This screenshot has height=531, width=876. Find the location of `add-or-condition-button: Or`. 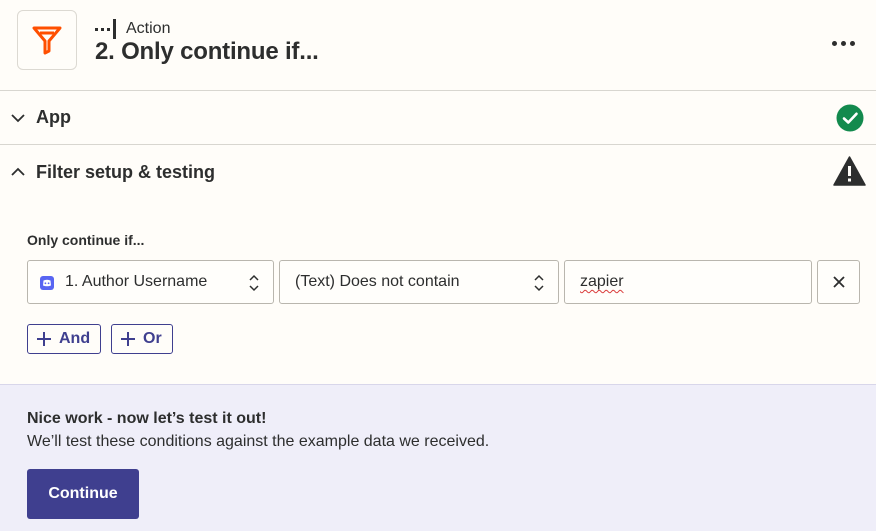

add-or-condition-button: Or is located at coordinates (142, 339).